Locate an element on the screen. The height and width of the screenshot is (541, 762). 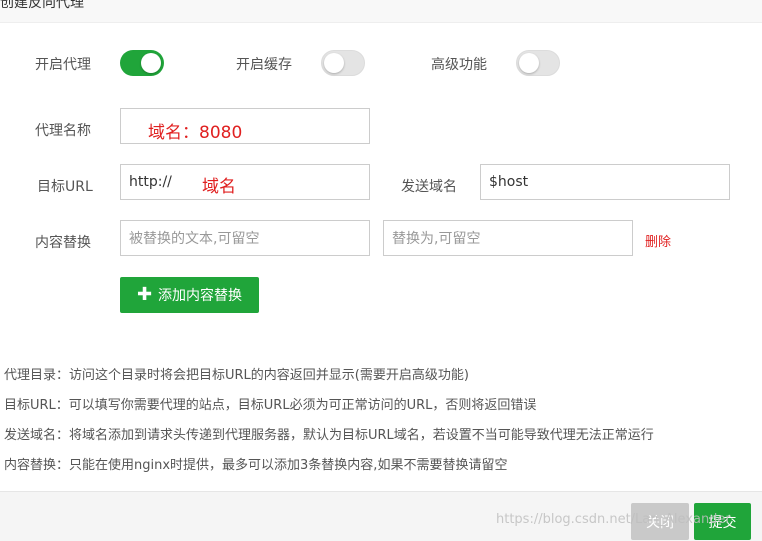
proxy-switch-label: 开启代理 is located at coordinates (63, 65).